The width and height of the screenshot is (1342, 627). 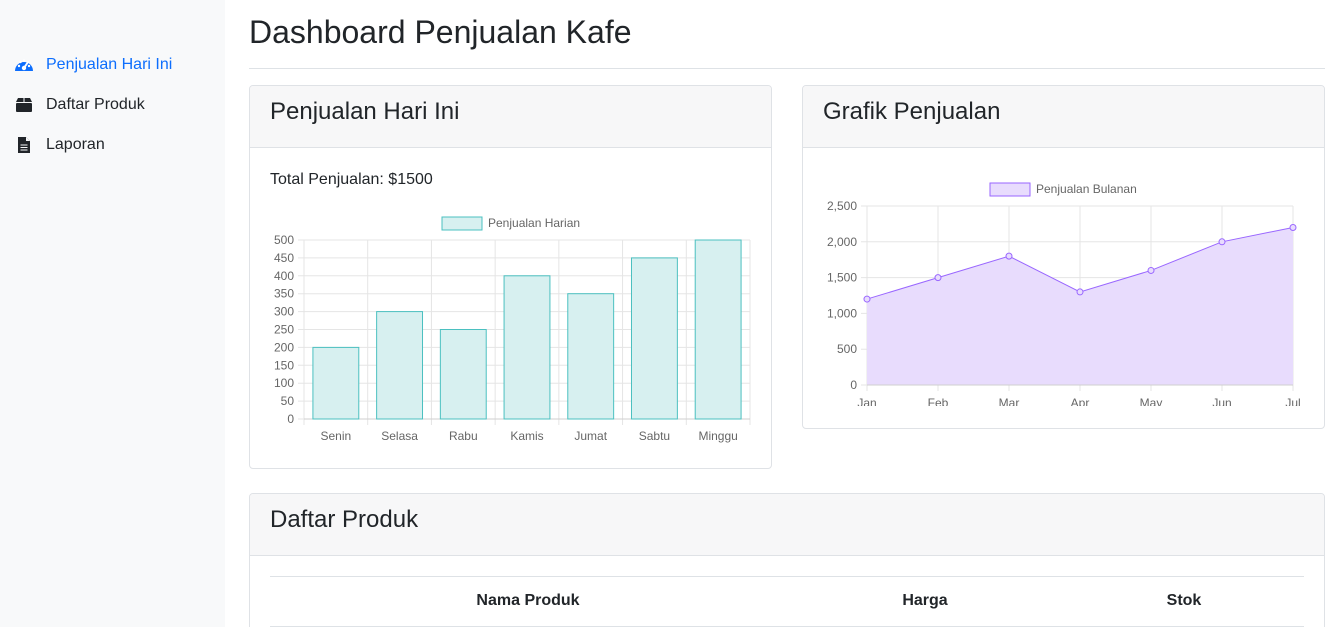 What do you see at coordinates (787, 525) in the screenshot?
I see `card-header: Daftar Produk` at bounding box center [787, 525].